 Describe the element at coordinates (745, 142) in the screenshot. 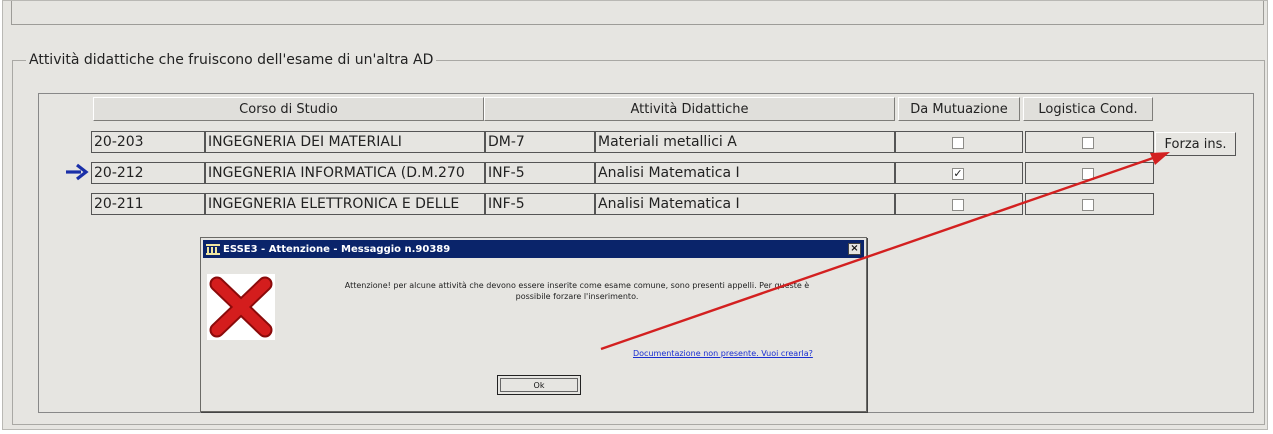

I see `ad-name-field: Materiali metallici A` at that location.